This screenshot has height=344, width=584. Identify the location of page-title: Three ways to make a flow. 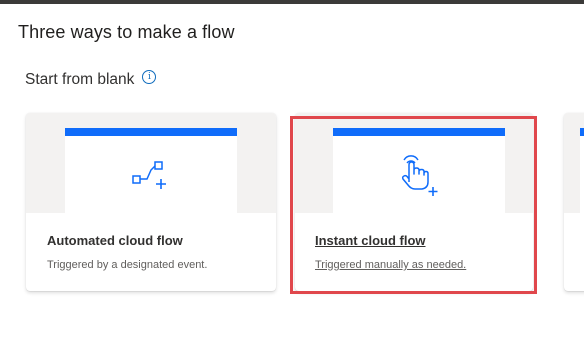
(126, 32).